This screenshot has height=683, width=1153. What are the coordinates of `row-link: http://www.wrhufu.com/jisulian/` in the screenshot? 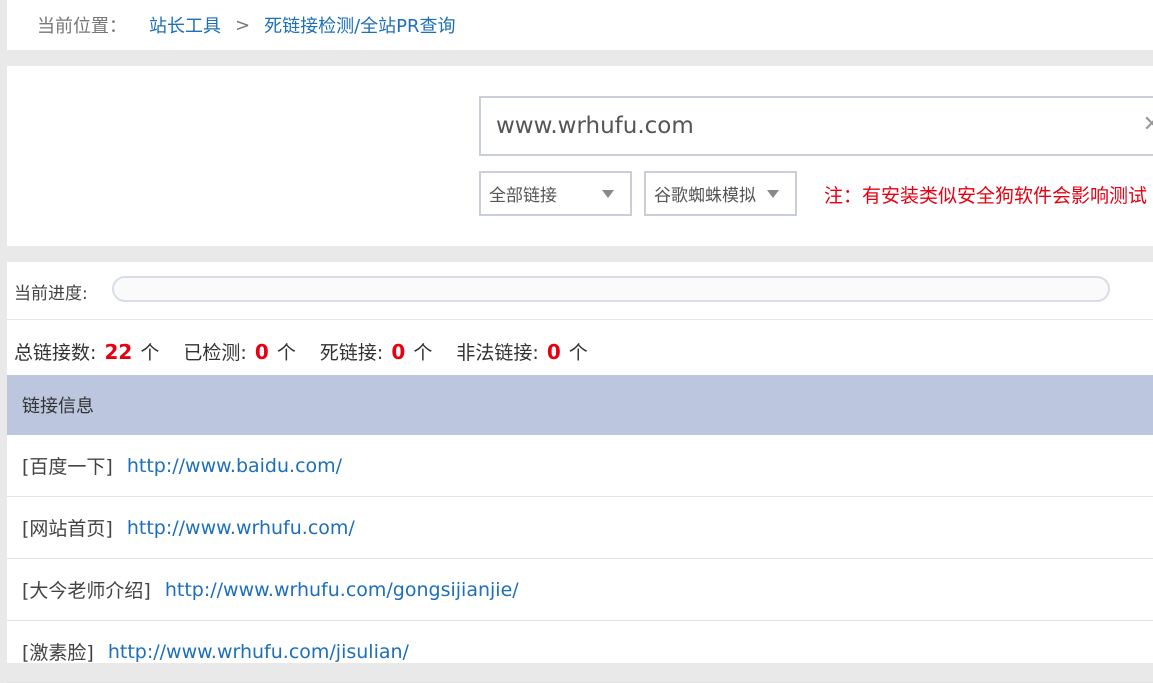 It's located at (258, 652).